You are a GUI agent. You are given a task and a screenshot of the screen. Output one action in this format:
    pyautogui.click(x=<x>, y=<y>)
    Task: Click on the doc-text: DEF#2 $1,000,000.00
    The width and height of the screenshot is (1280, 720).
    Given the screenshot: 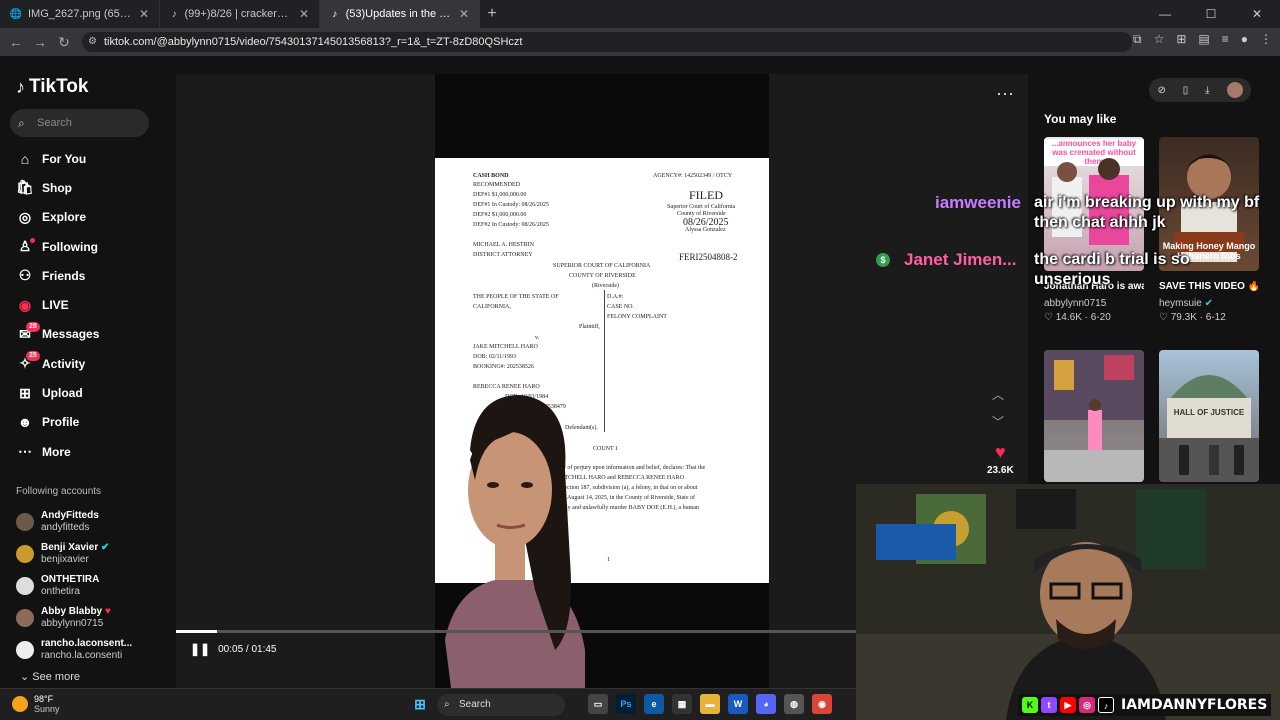 What is the action you would take?
    pyautogui.click(x=500, y=215)
    